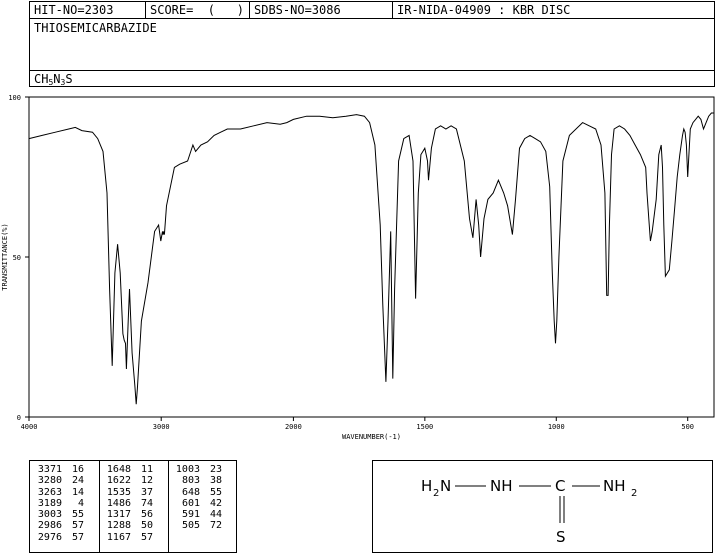 Image resolution: width=715 pixels, height=553 pixels. Describe the element at coordinates (424, 427) in the screenshot. I see `x-tick-label: 1500` at that location.